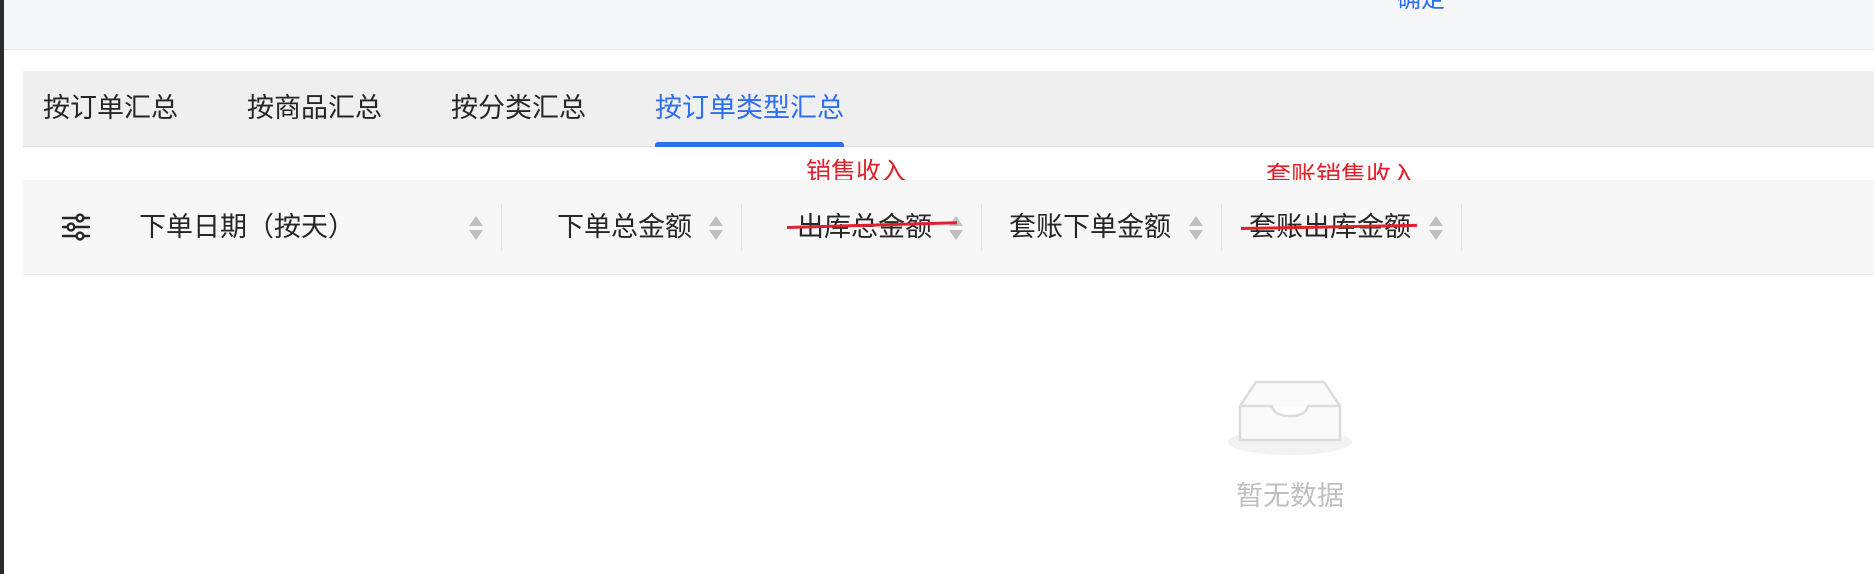 This screenshot has width=1874, height=574. I want to click on column-label: 套账下单金额, so click(1090, 227).